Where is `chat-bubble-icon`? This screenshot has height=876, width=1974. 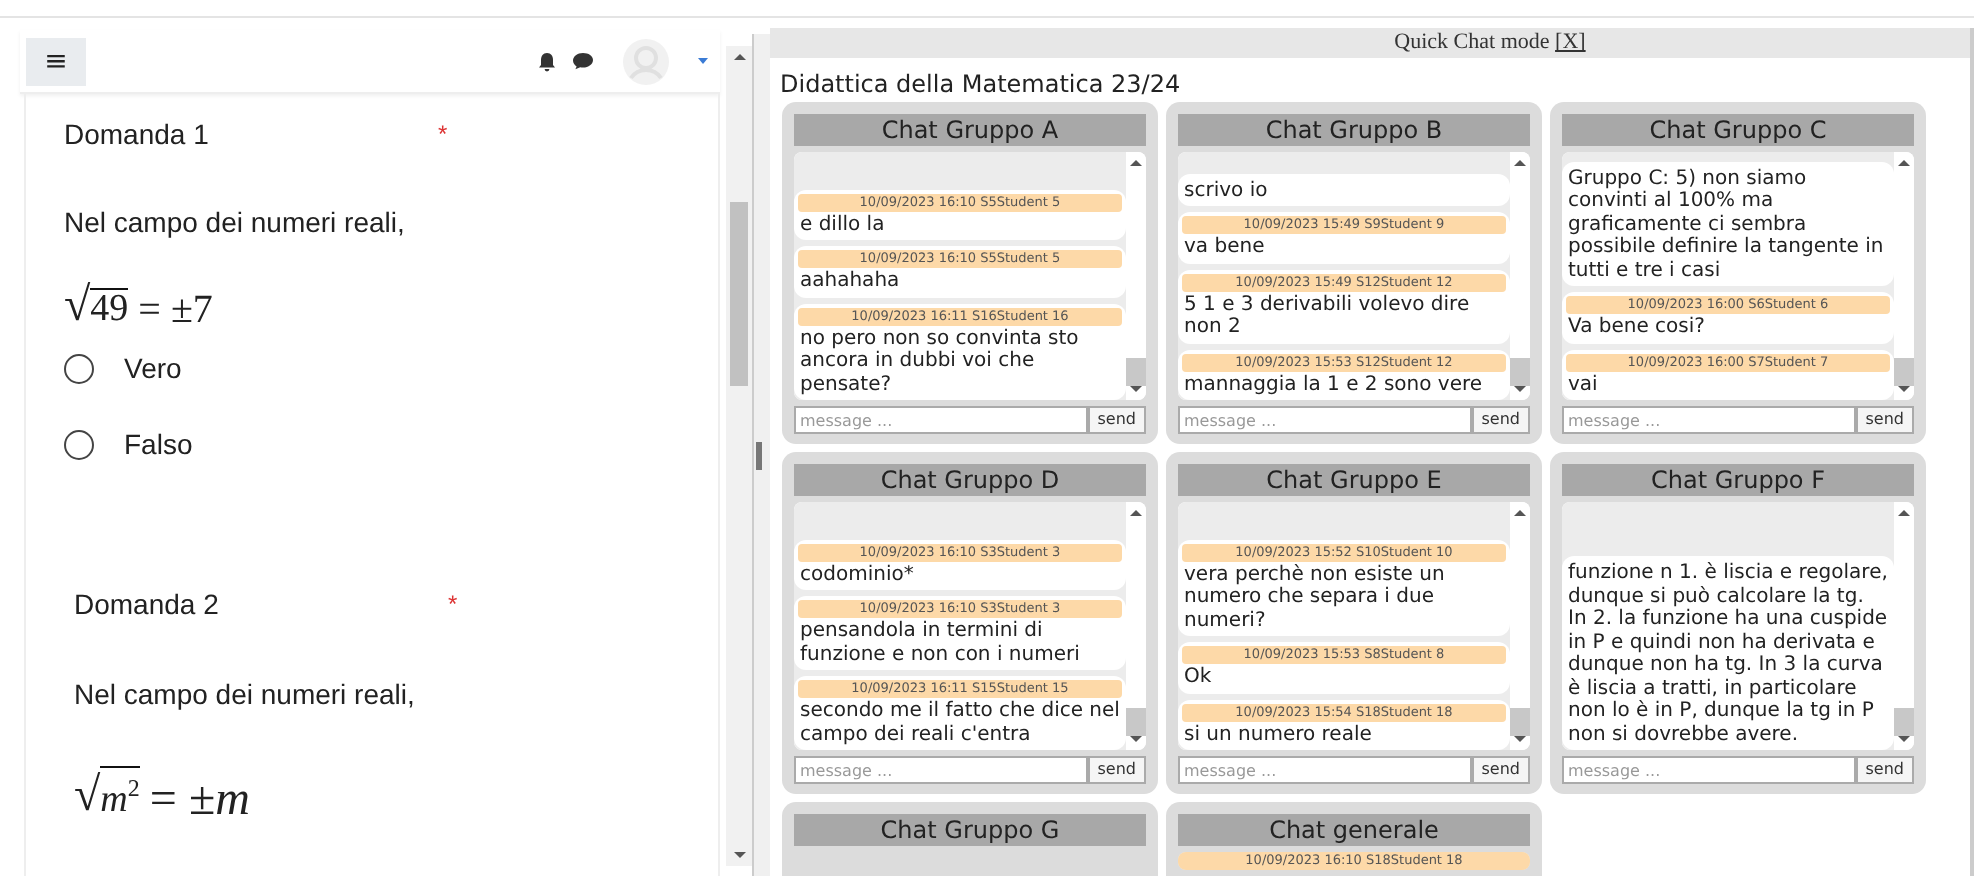
chat-bubble-icon is located at coordinates (583, 61).